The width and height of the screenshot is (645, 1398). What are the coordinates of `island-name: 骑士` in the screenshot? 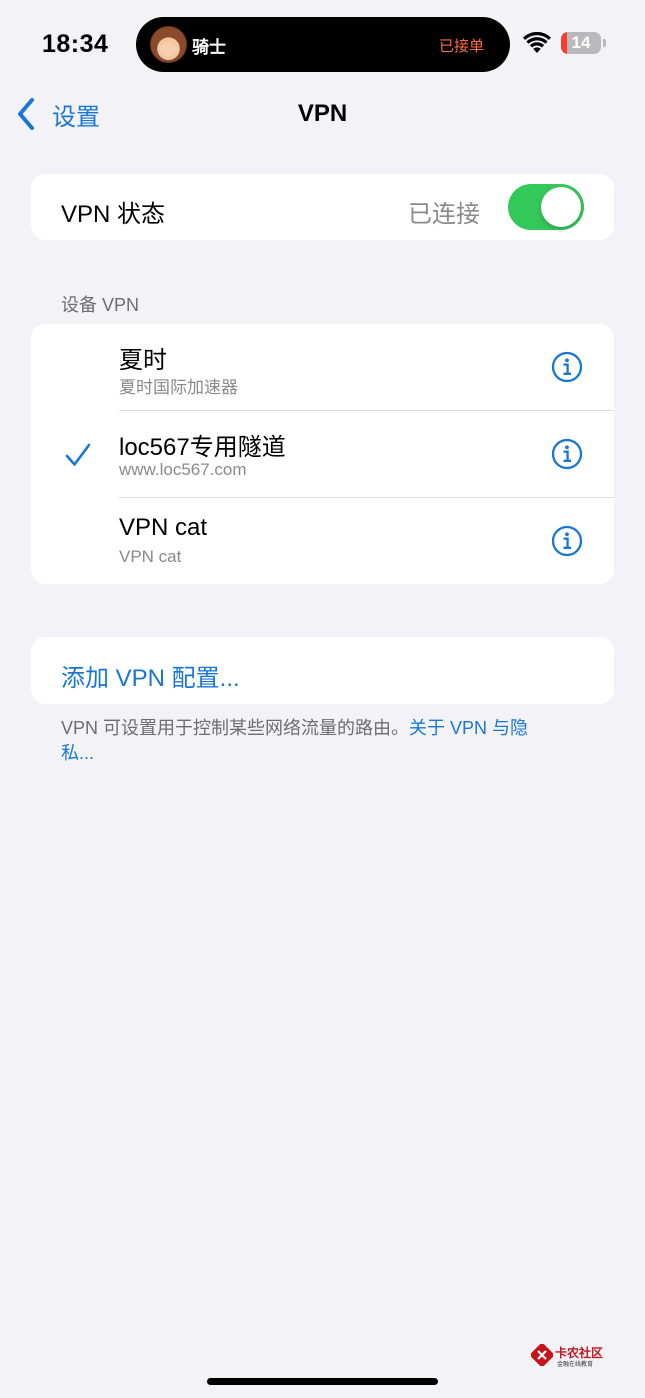 It's located at (209, 47).